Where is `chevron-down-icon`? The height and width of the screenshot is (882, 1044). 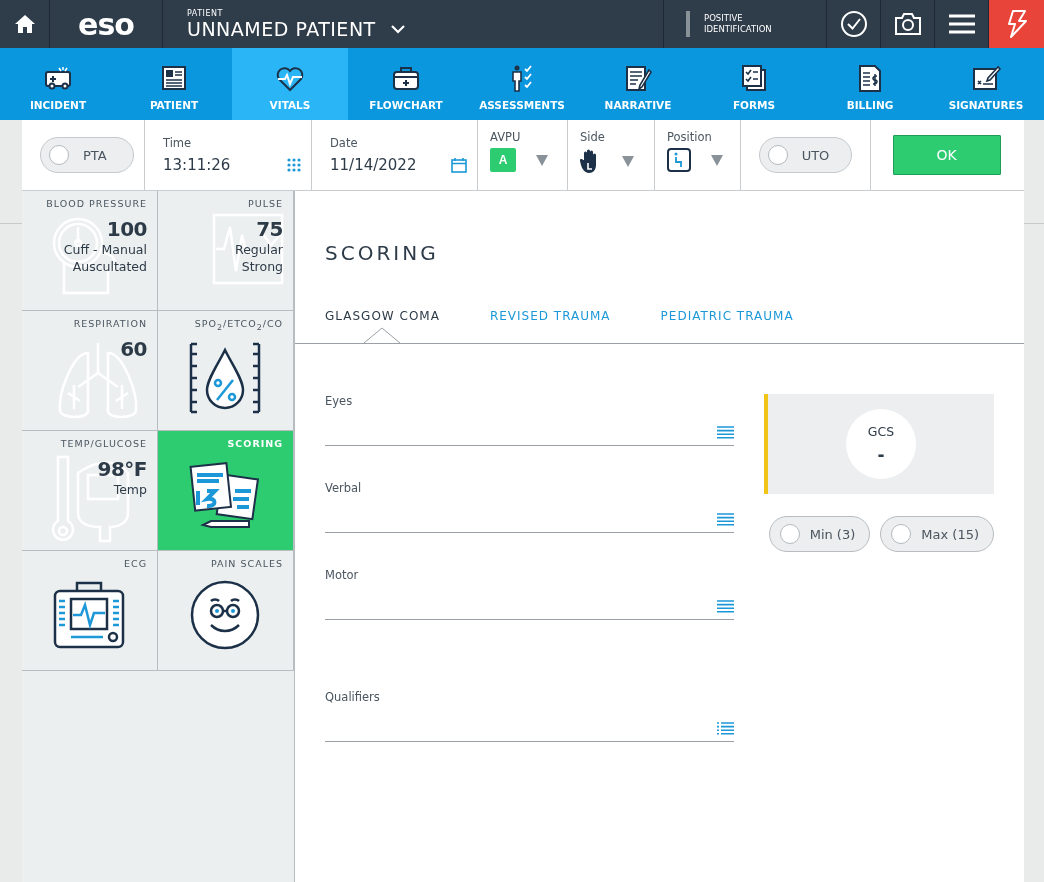 chevron-down-icon is located at coordinates (397, 28).